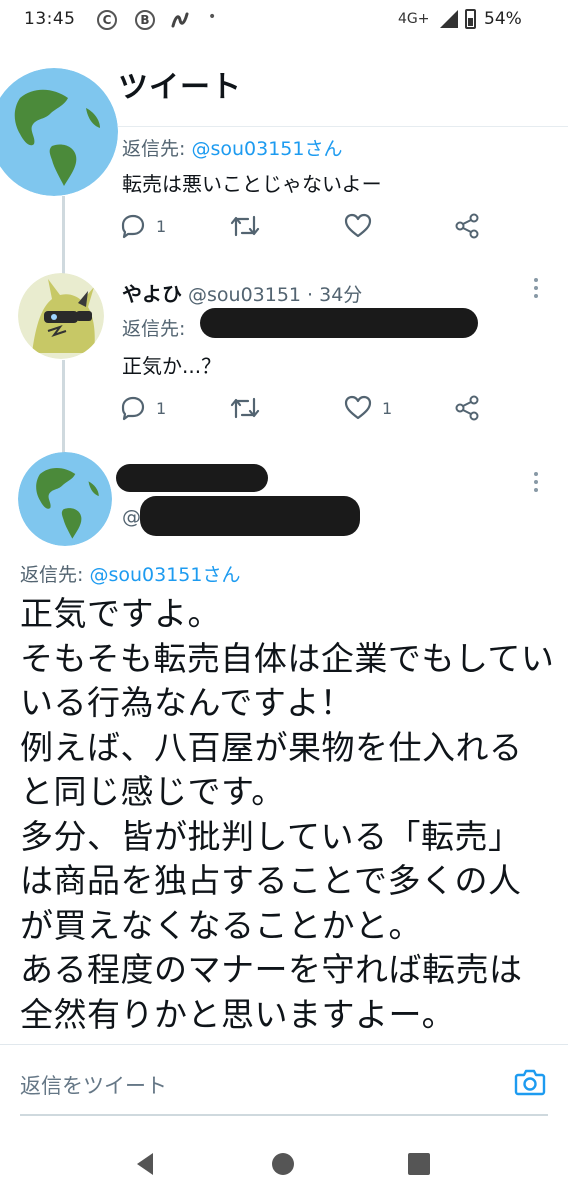  Describe the element at coordinates (503, 19) in the screenshot. I see `battery-percent: 54%` at that location.